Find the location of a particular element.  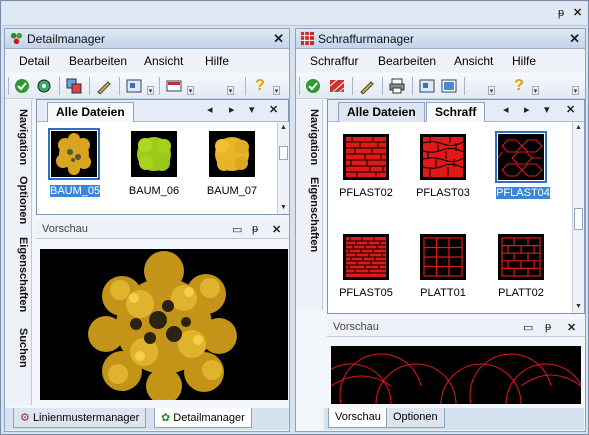

tab-label: Detailmanager is located at coordinates (209, 418).